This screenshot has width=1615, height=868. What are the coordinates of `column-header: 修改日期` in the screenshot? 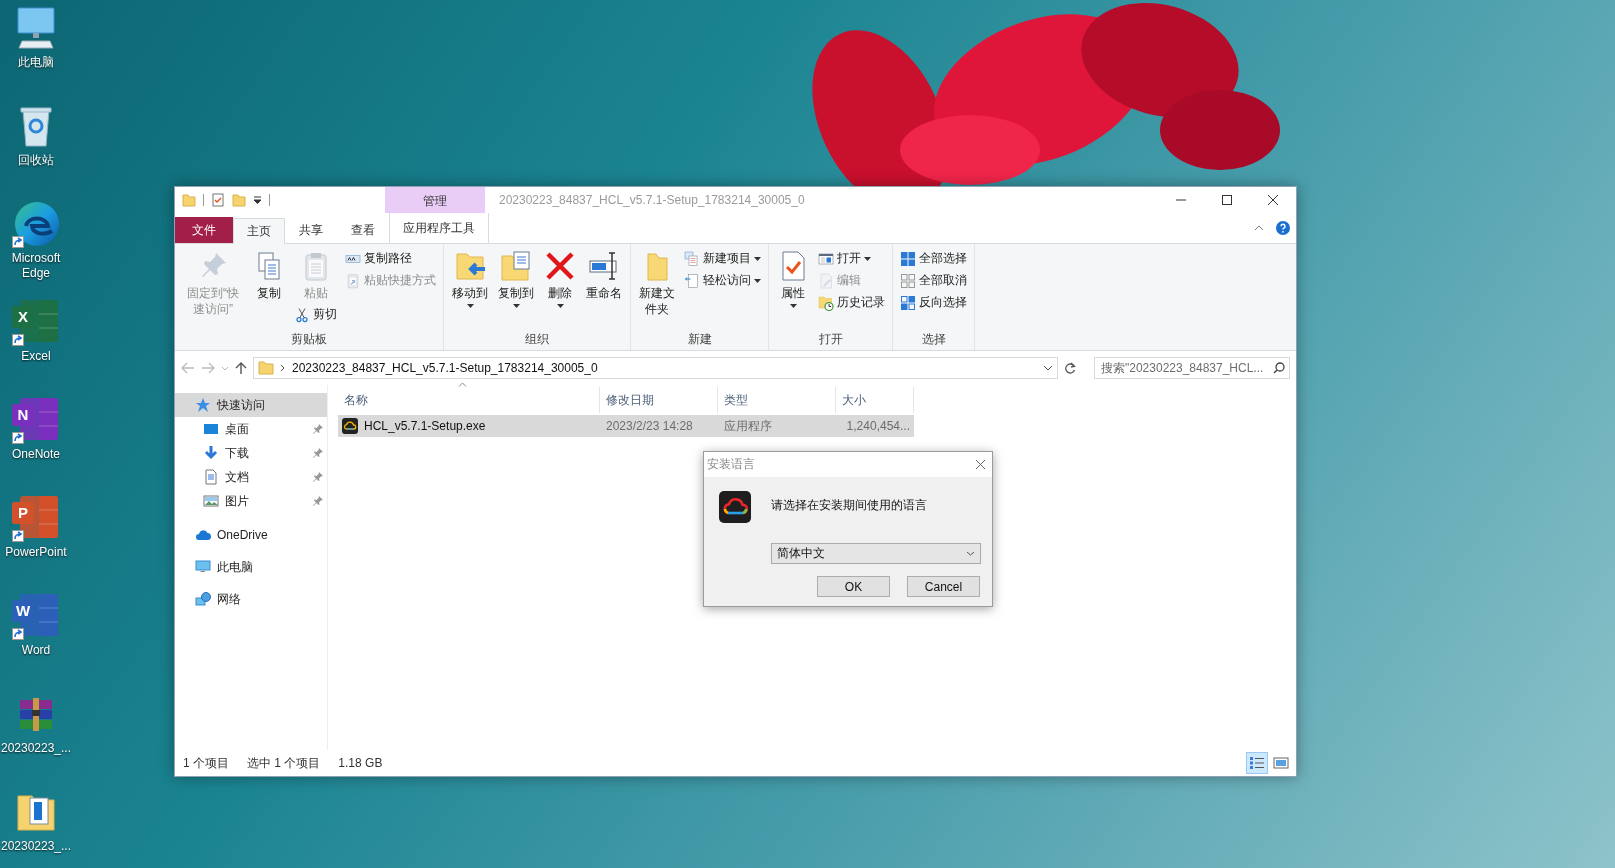 It's located at (659, 400).